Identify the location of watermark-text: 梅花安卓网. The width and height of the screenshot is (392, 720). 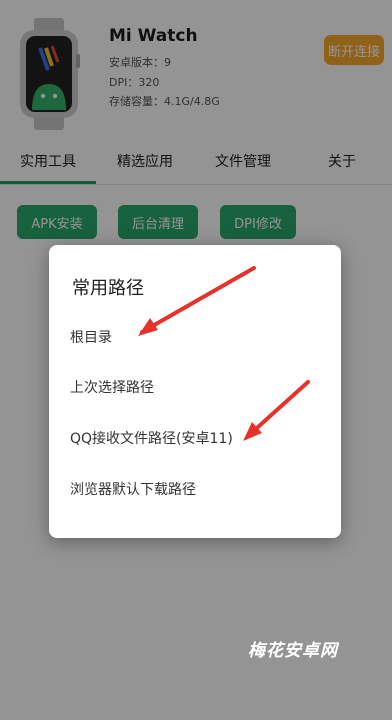
(293, 651).